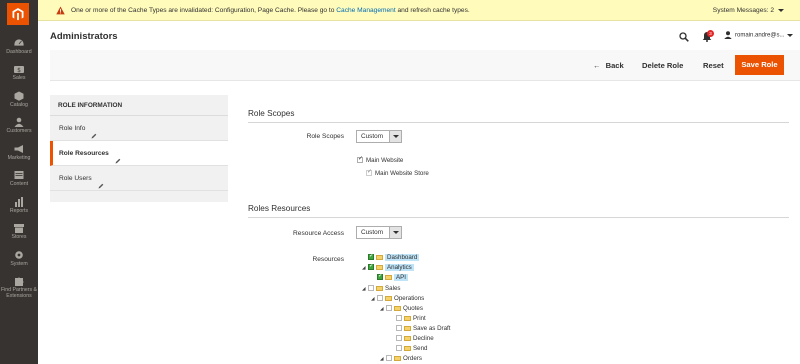 This screenshot has width=800, height=364. Describe the element at coordinates (597, 65) in the screenshot. I see `arrow-left-icon: ←` at that location.